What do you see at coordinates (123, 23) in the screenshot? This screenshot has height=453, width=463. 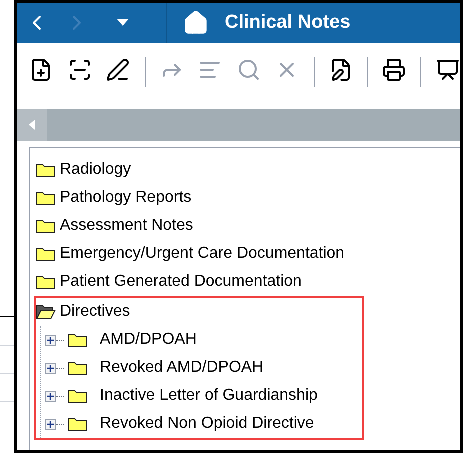 I see `dropdown-icon` at bounding box center [123, 23].